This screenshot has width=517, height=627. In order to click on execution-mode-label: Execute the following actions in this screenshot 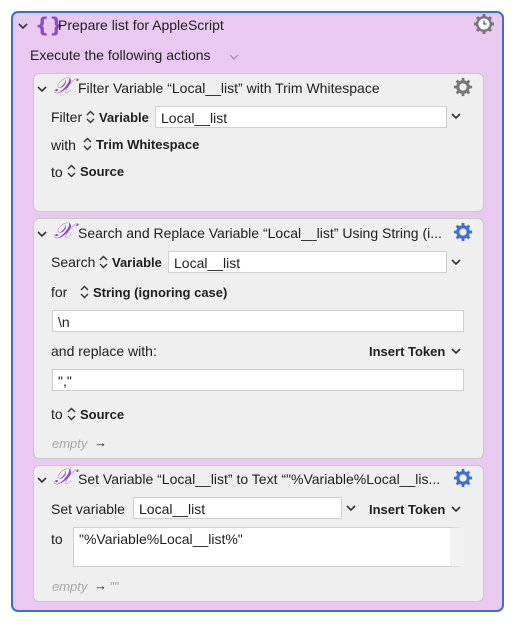, I will do `click(120, 55)`.